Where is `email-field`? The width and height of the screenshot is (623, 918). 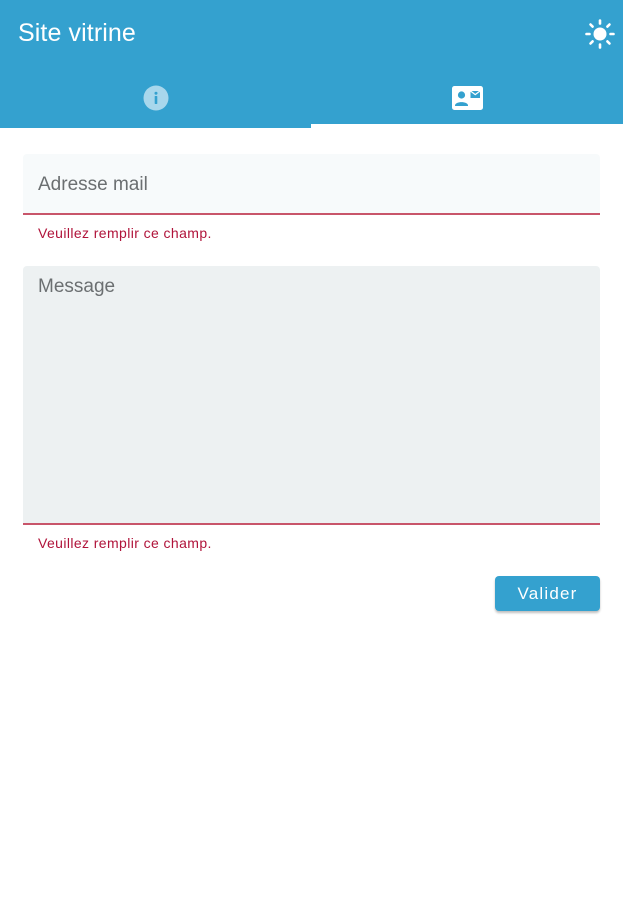
email-field is located at coordinates (311, 184).